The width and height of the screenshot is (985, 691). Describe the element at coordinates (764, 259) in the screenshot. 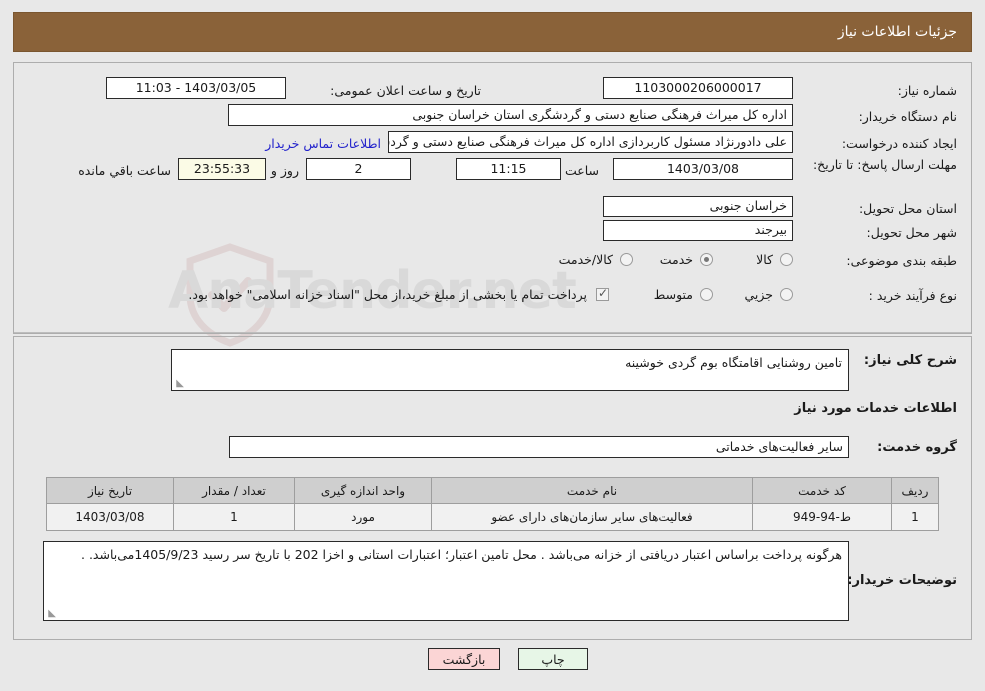

I see `radio-category-kala-label: کالا` at that location.